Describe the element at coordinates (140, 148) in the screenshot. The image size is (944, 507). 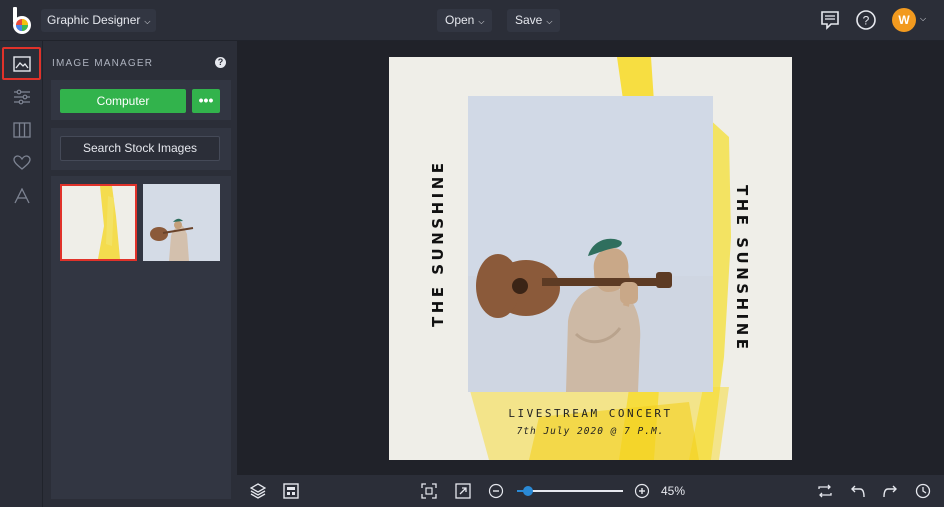
I see `search-stock-images-button: Search Stock Images` at that location.